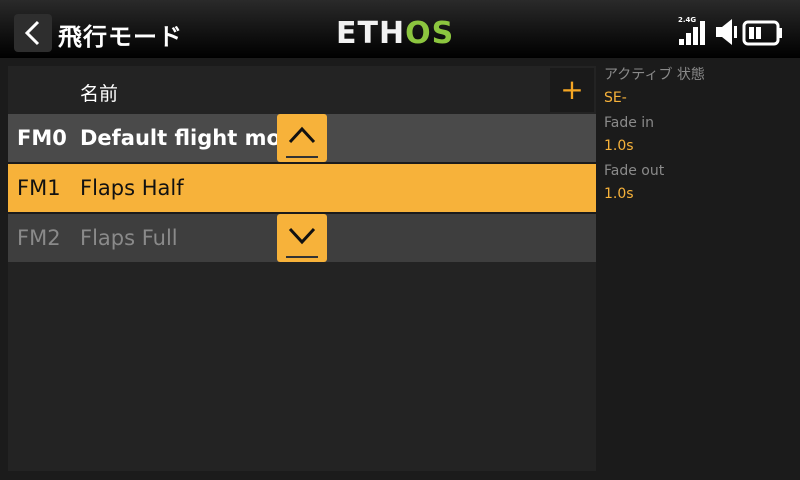 This screenshot has height=480, width=800. Describe the element at coordinates (572, 90) in the screenshot. I see `add-button: +` at that location.